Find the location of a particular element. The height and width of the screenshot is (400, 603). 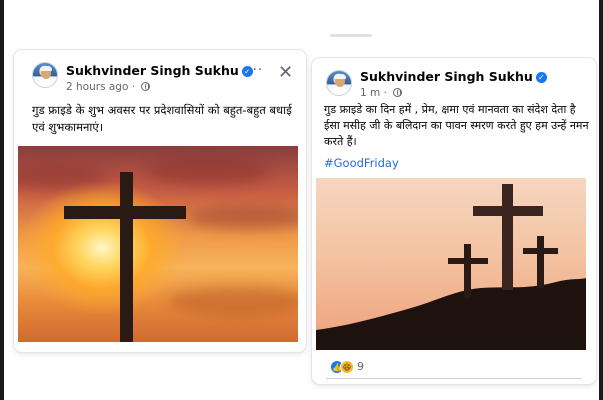

hashtag-link: #GoodFriday is located at coordinates (361, 163).